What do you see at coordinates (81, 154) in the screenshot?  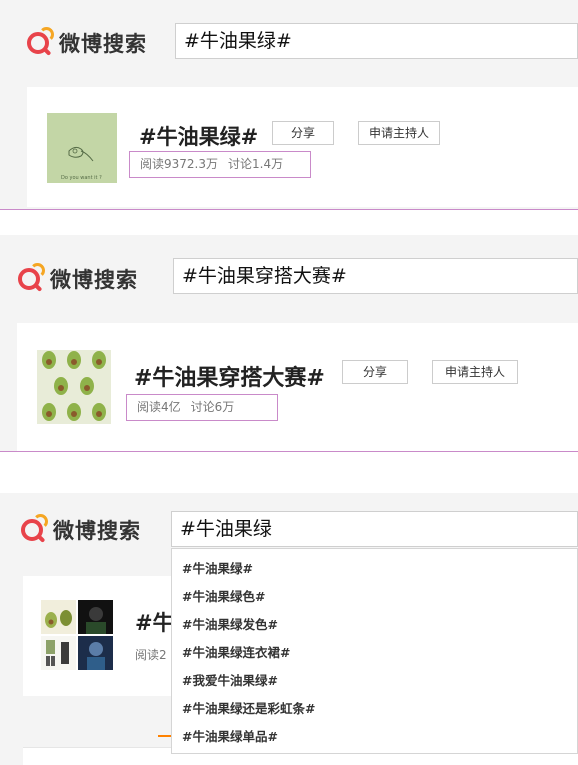 I see `hand-drawing-icon` at bounding box center [81, 154].